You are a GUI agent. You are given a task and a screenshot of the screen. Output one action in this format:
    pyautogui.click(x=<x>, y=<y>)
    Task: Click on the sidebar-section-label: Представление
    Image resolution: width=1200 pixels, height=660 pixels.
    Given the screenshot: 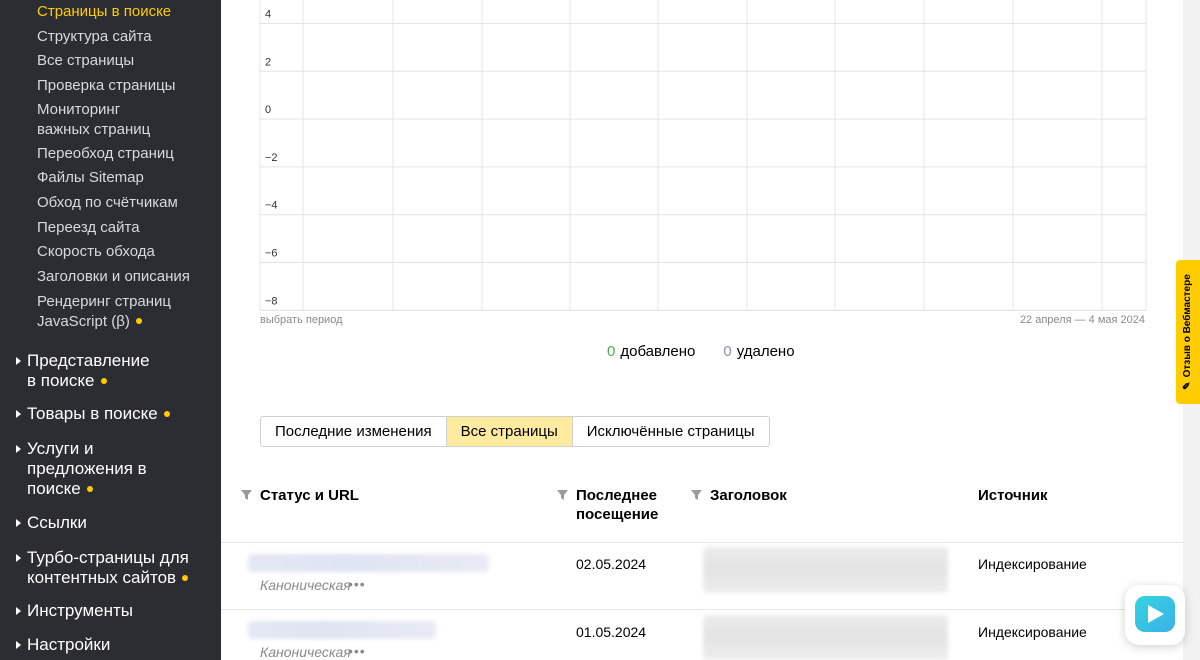 What is the action you would take?
    pyautogui.click(x=88, y=360)
    